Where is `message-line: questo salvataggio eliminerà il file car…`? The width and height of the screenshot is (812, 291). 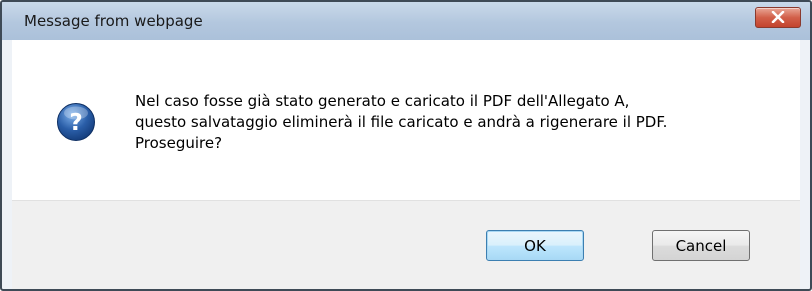
message-line: questo salvataggio eliminerà il file car… is located at coordinates (401, 122).